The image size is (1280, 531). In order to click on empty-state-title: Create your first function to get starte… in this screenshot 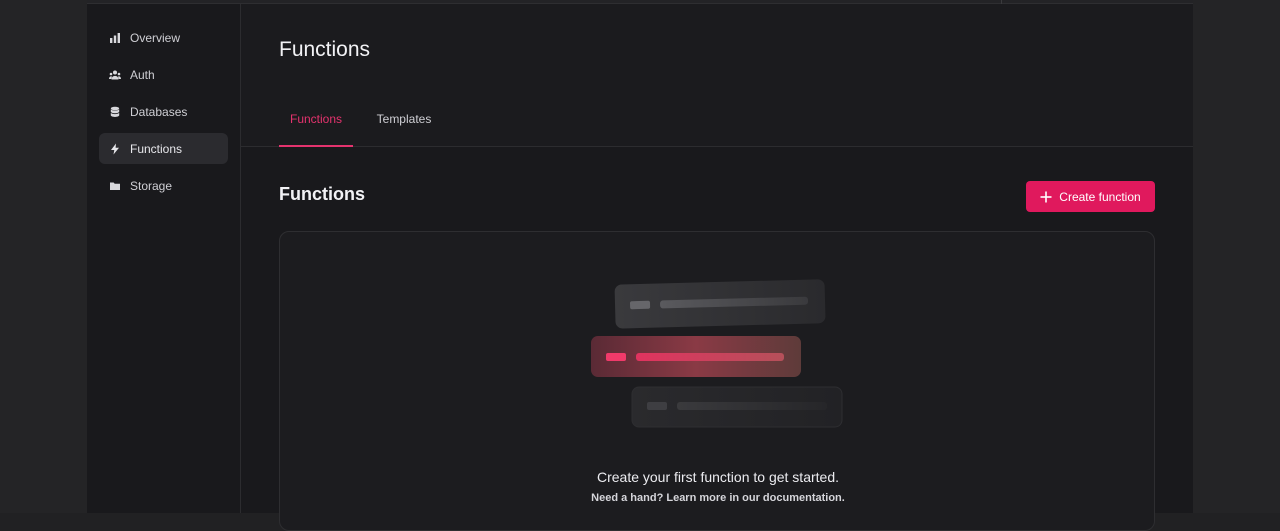, I will do `click(717, 477)`.